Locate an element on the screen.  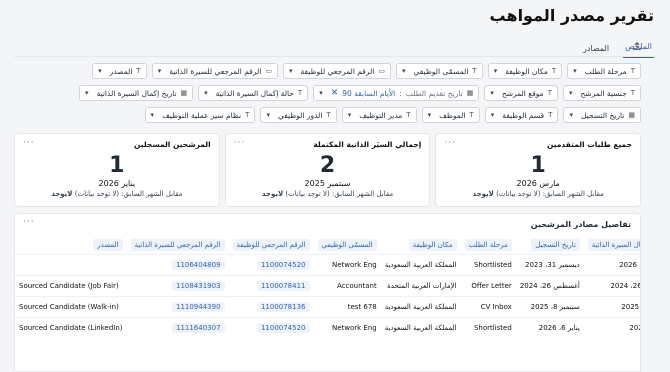
col-header-cv-completion-date: تاريخ إكمال السيرة الذاتية is located at coordinates (612, 245).